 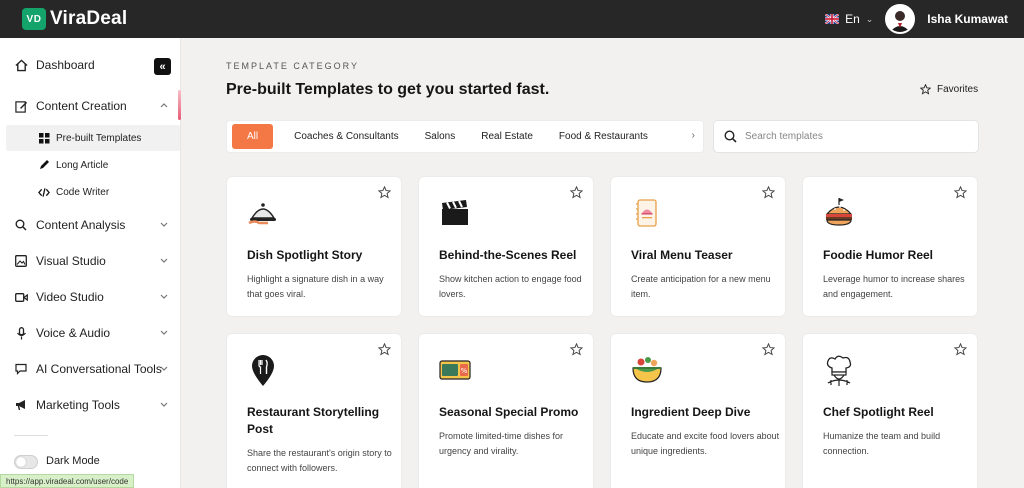 I want to click on search-box, so click(x=846, y=136).